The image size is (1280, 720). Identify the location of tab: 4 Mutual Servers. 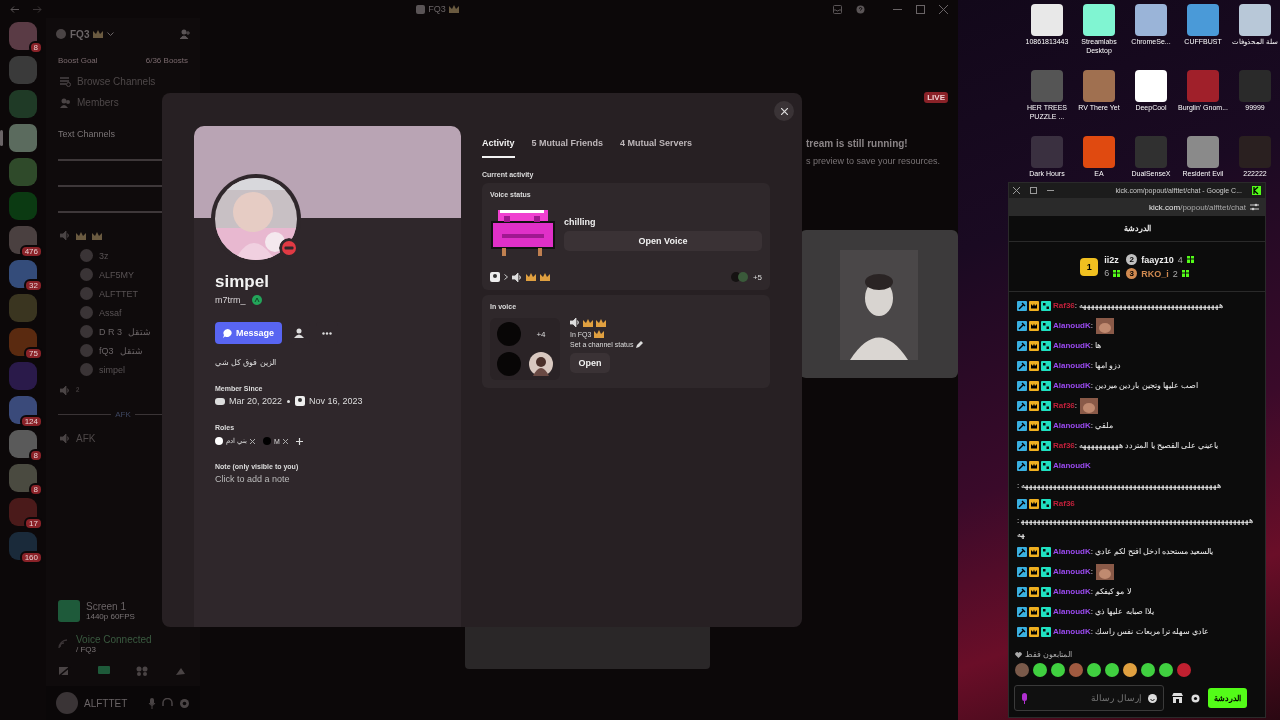
(656, 148).